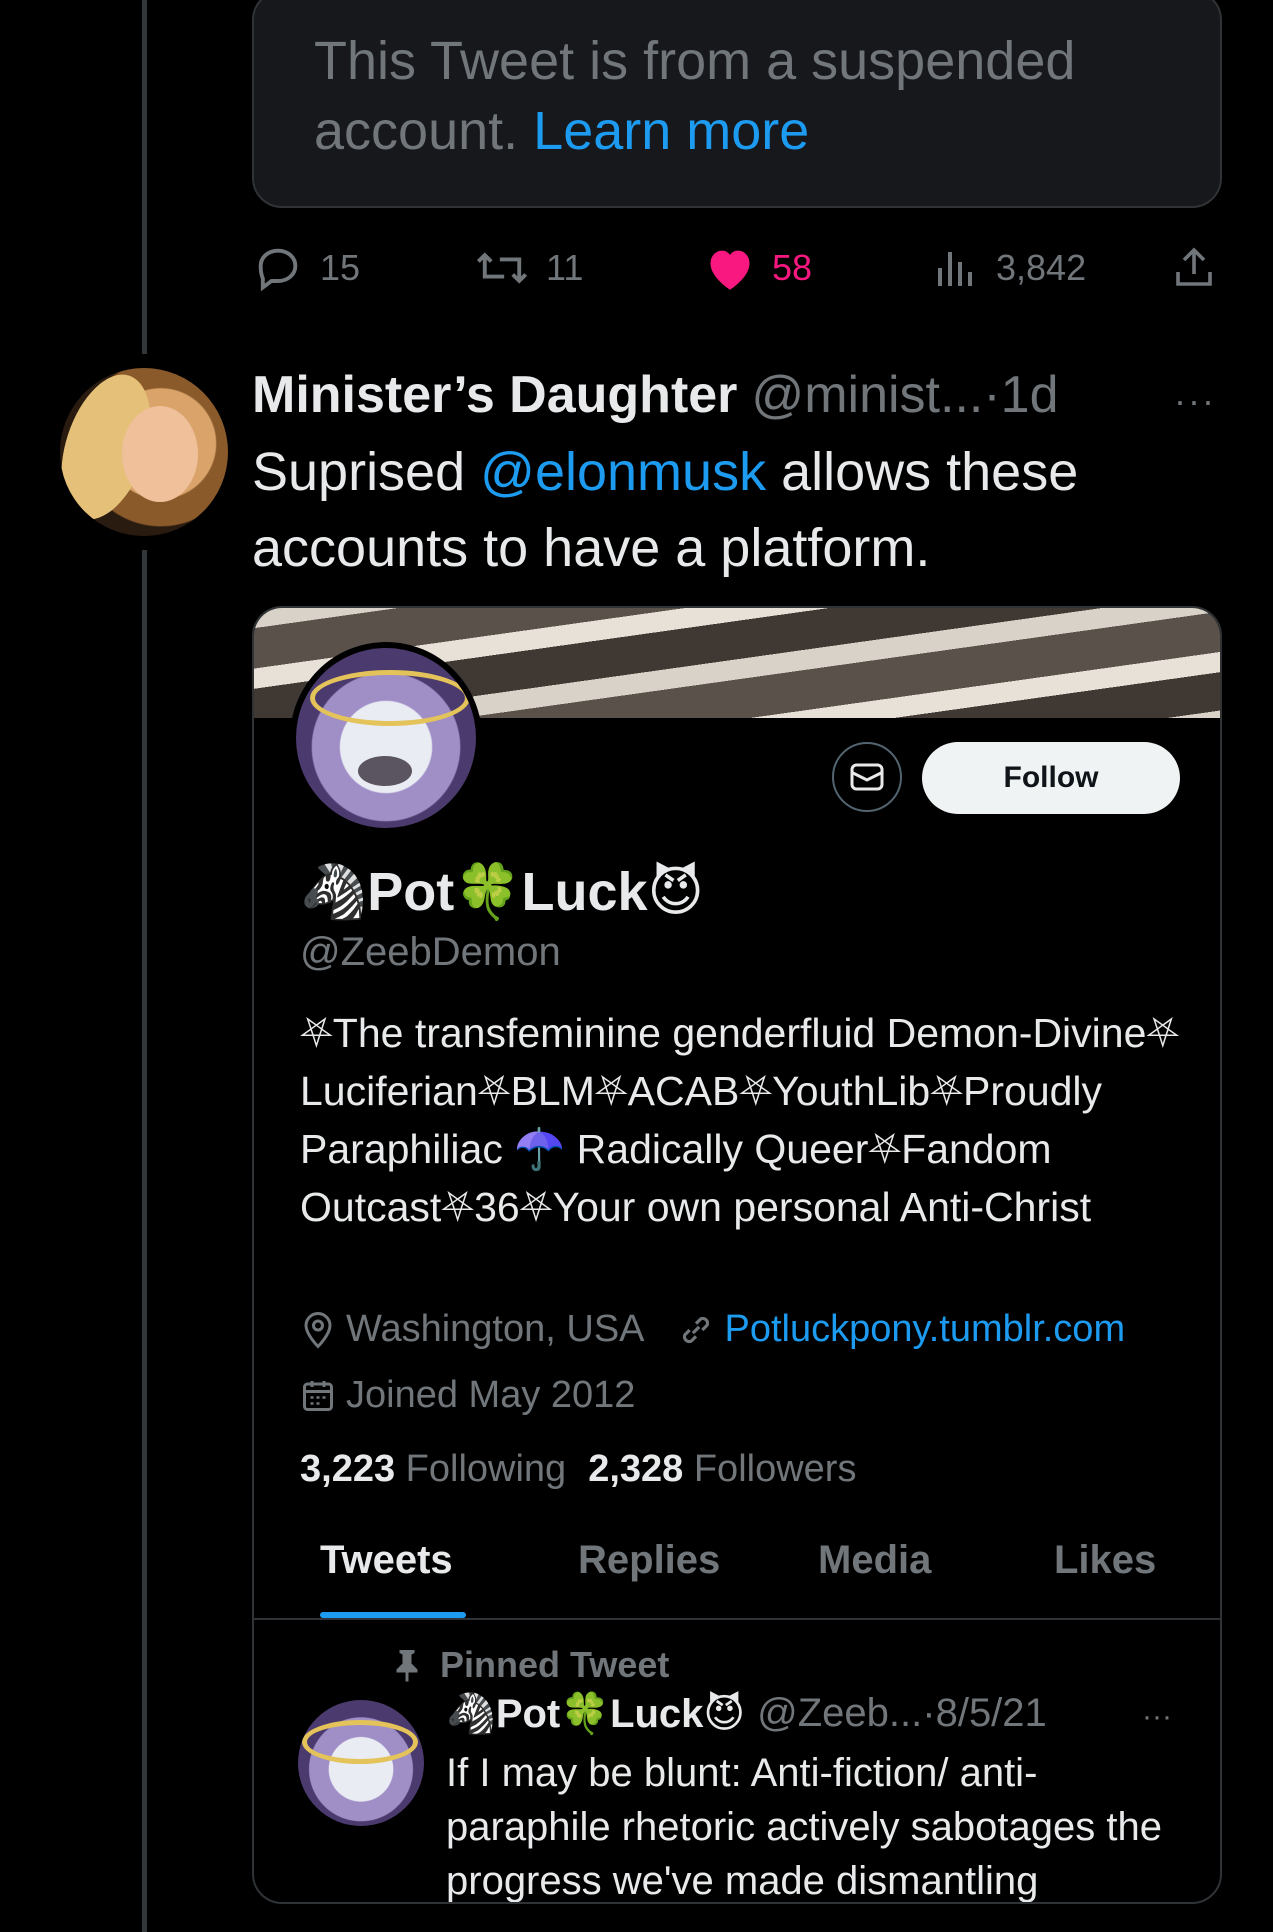 The width and height of the screenshot is (1273, 1932). I want to click on pinned-author-name: 🦓Pot🍀Luck😈, so click(595, 1713).